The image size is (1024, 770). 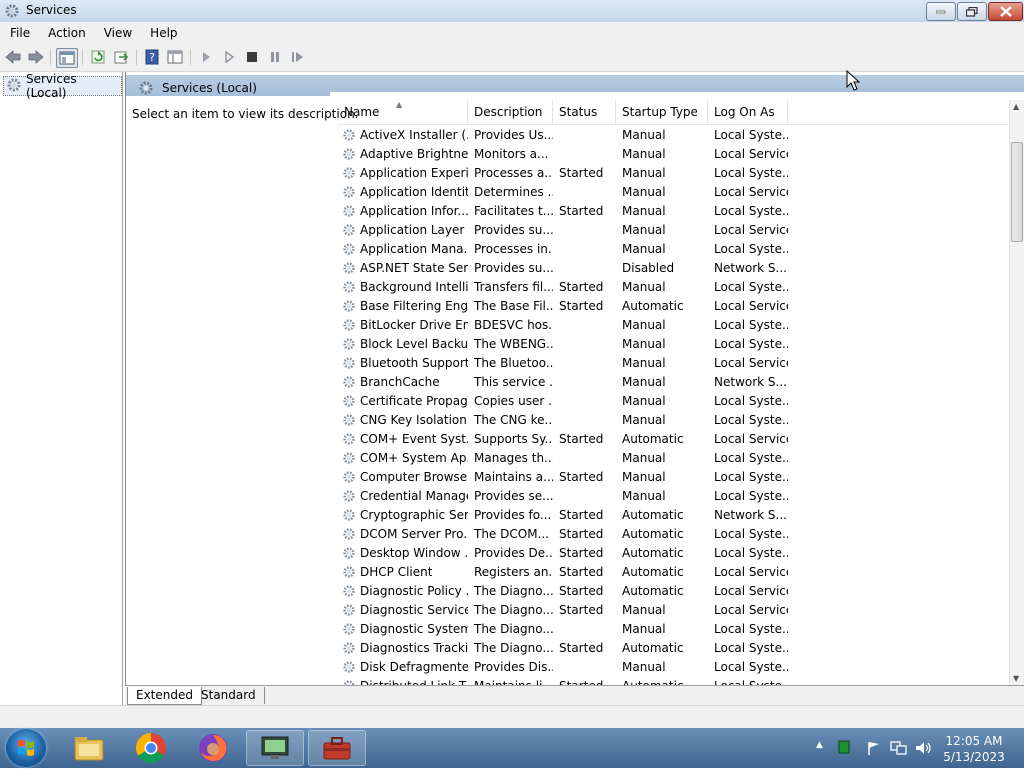 I want to click on taskbar-file-explorer, so click(x=89, y=748).